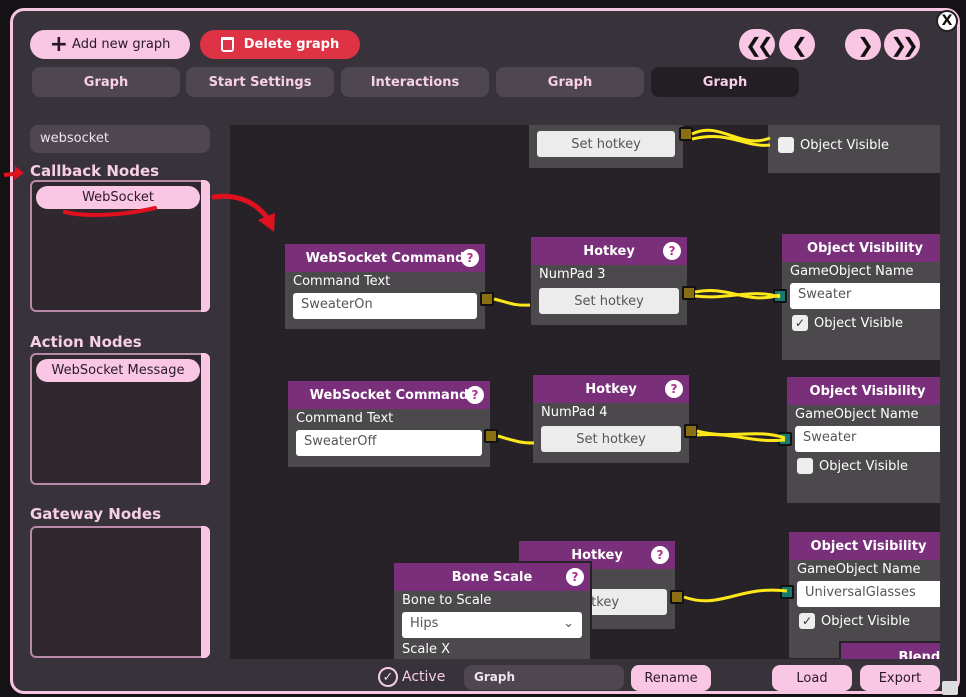 This screenshot has width=966, height=697. What do you see at coordinates (919, 654) in the screenshot?
I see `node-title: Blende` at bounding box center [919, 654].